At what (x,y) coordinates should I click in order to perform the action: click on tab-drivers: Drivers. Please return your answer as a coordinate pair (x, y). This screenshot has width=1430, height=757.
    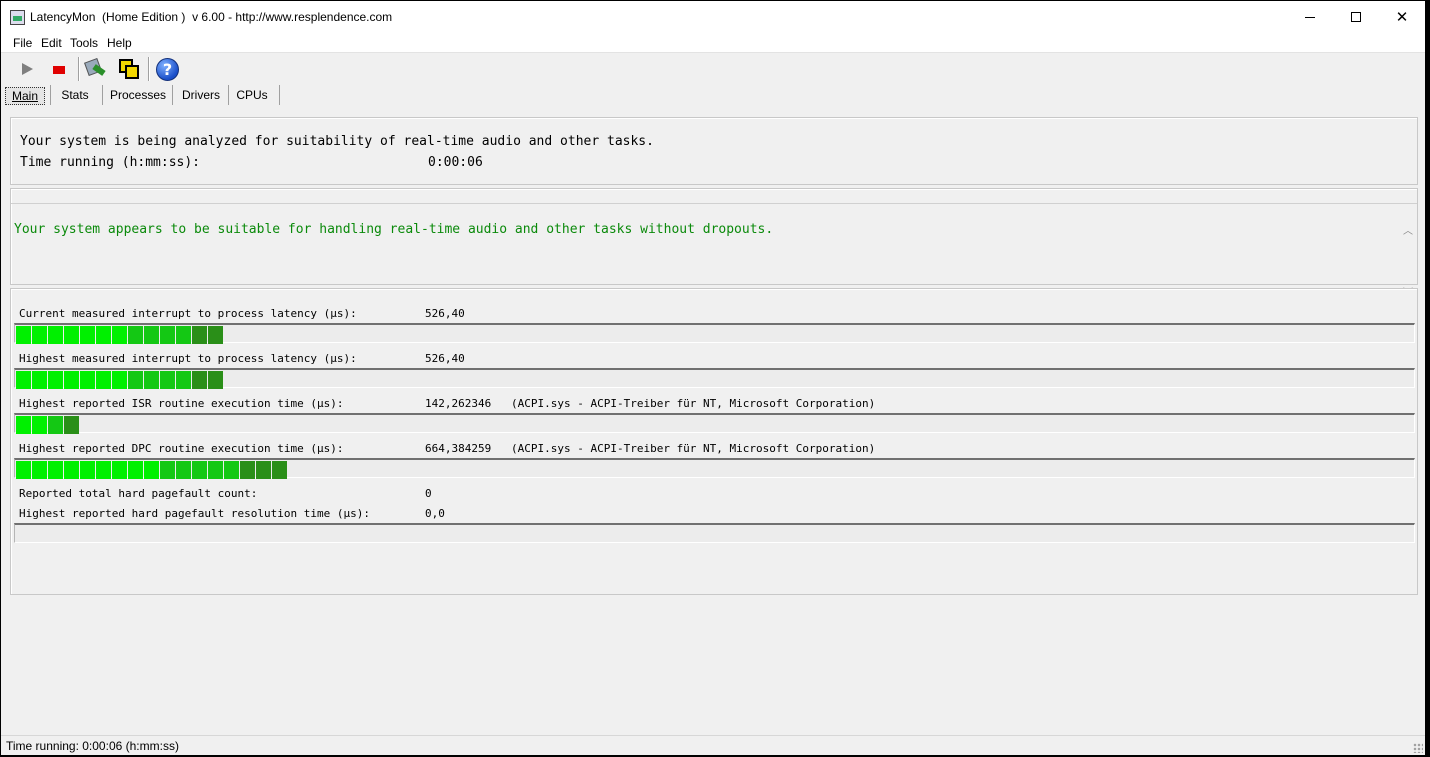
    Looking at the image, I should click on (201, 96).